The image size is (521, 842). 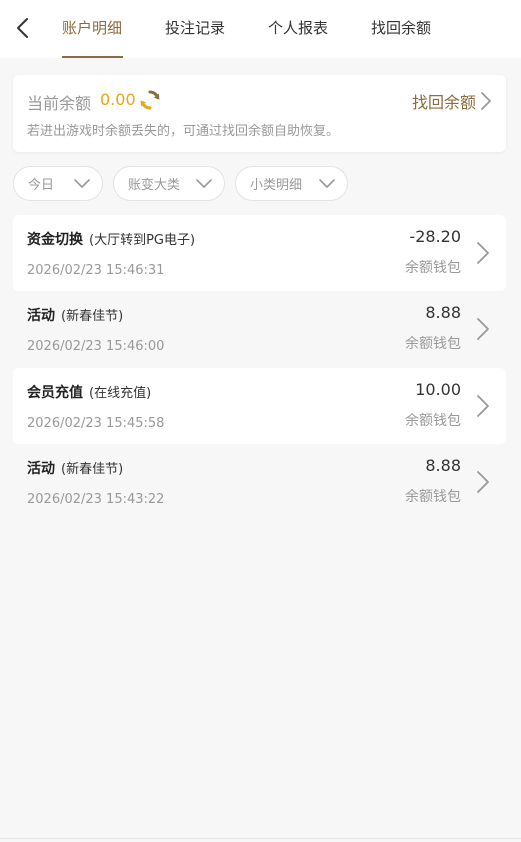 What do you see at coordinates (259, 329) in the screenshot?
I see `record-row: 活动 (新春佳节) 2026/02/23 15:46:00 8.88 余额钱包` at bounding box center [259, 329].